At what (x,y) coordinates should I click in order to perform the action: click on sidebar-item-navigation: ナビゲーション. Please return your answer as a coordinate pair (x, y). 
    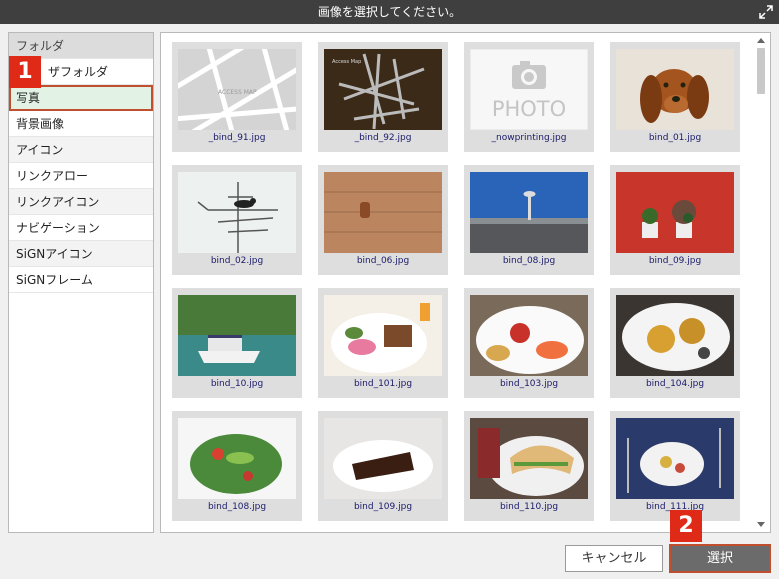
    Looking at the image, I should click on (81, 228).